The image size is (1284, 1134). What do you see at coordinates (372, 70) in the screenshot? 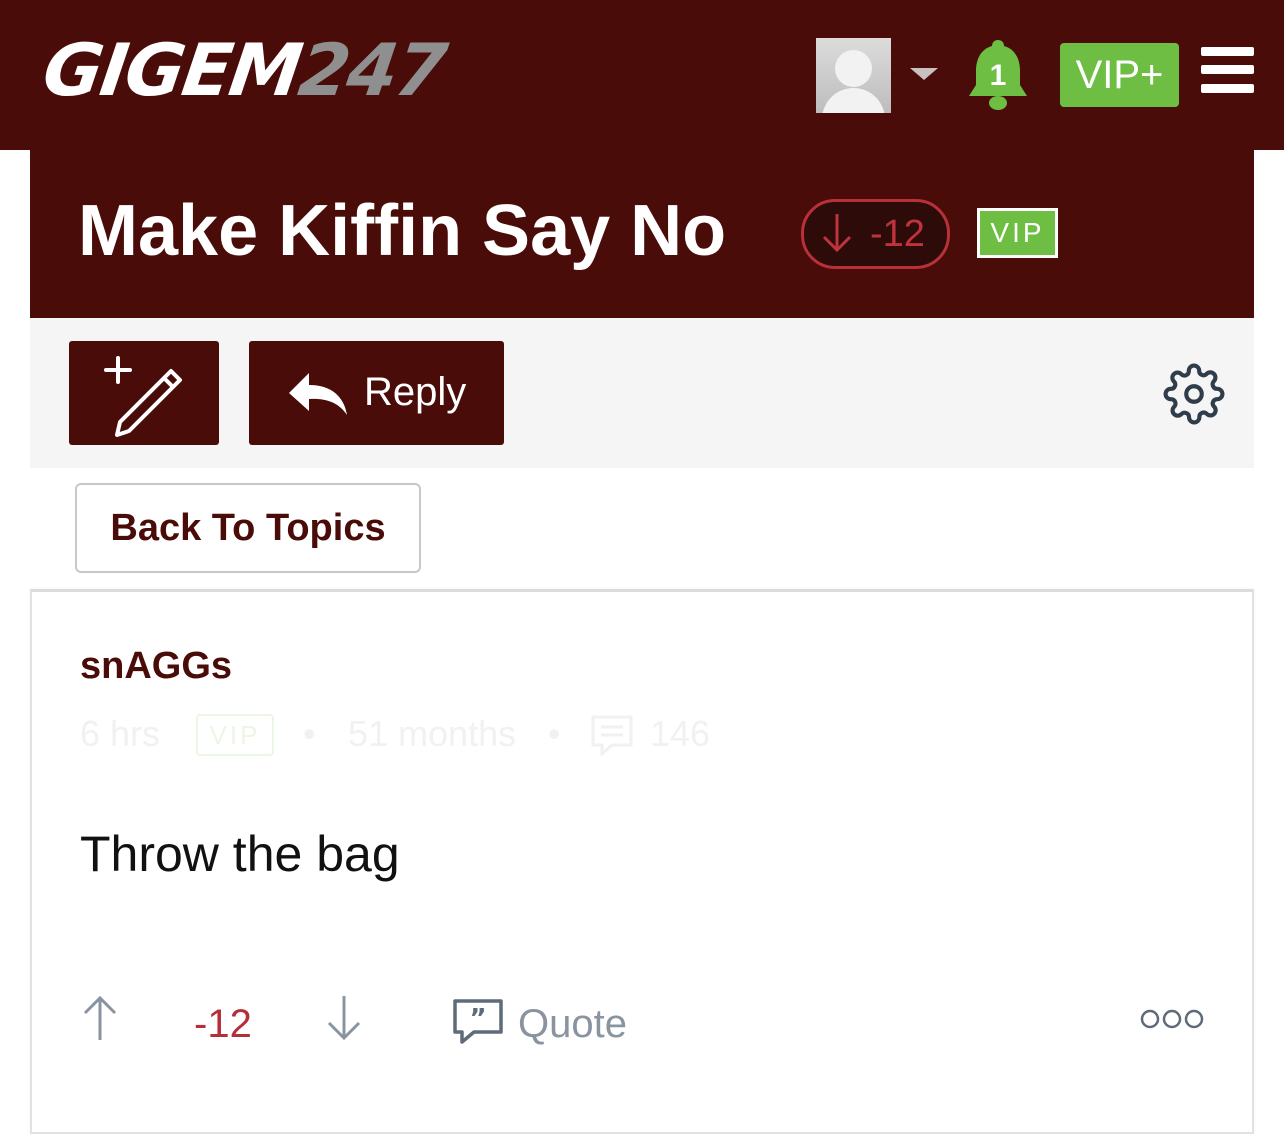
I see `logo-number: 247` at bounding box center [372, 70].